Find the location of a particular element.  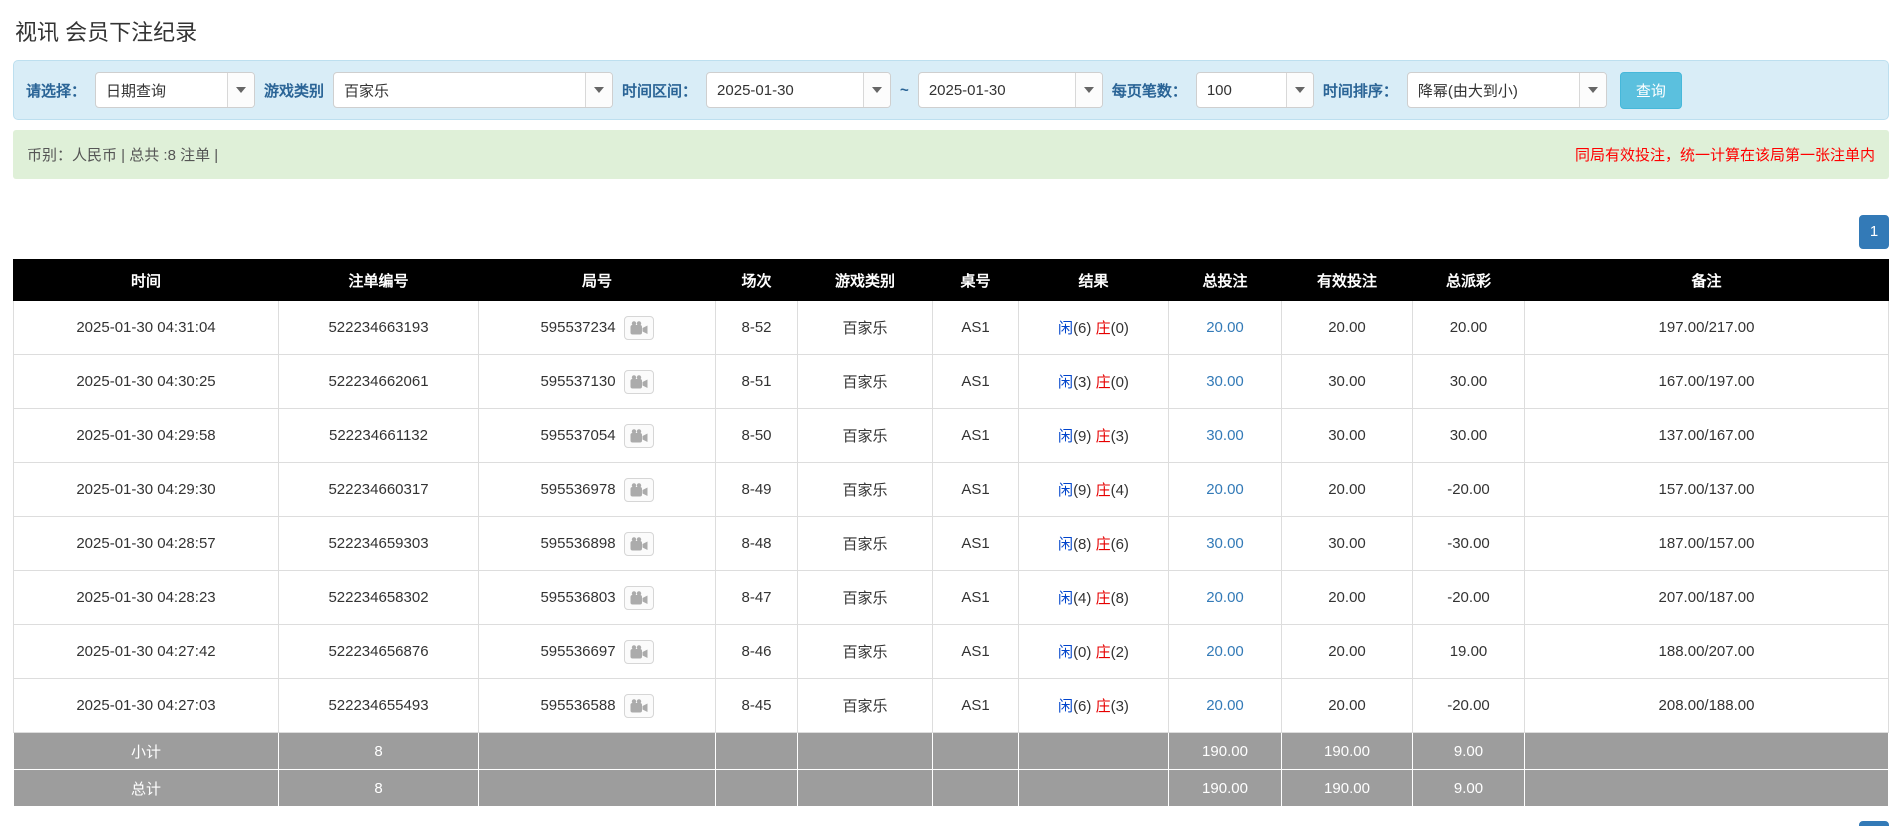

cell-session: 8-52 is located at coordinates (756, 327).